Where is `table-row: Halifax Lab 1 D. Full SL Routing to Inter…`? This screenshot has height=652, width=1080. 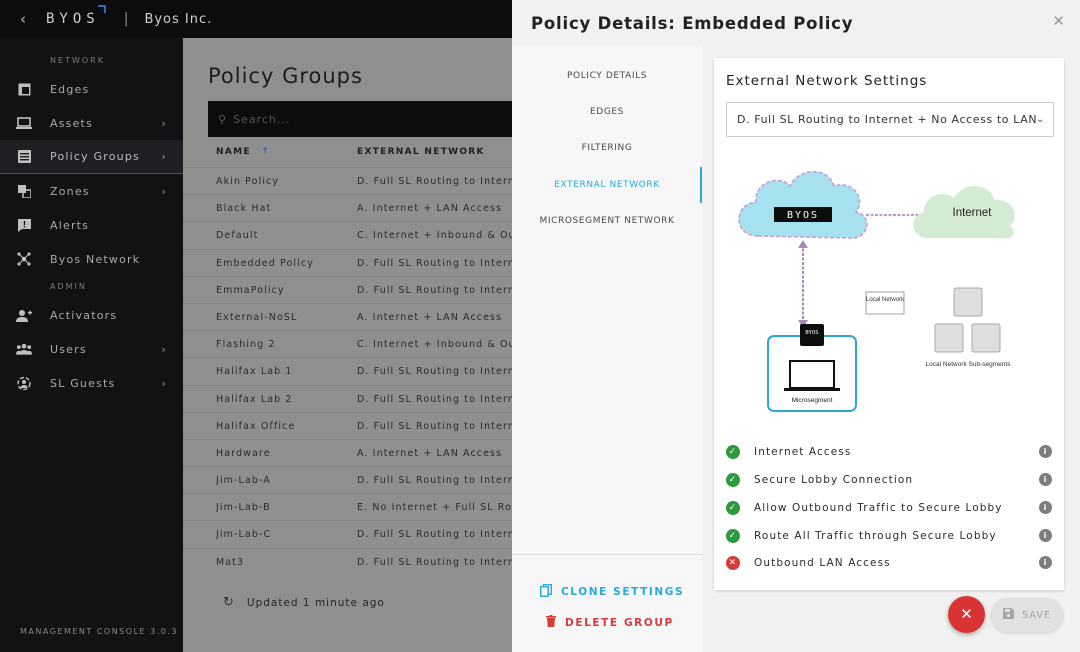
table-row: Halifax Lab 1 D. Full SL Routing to Inter… is located at coordinates (351, 370).